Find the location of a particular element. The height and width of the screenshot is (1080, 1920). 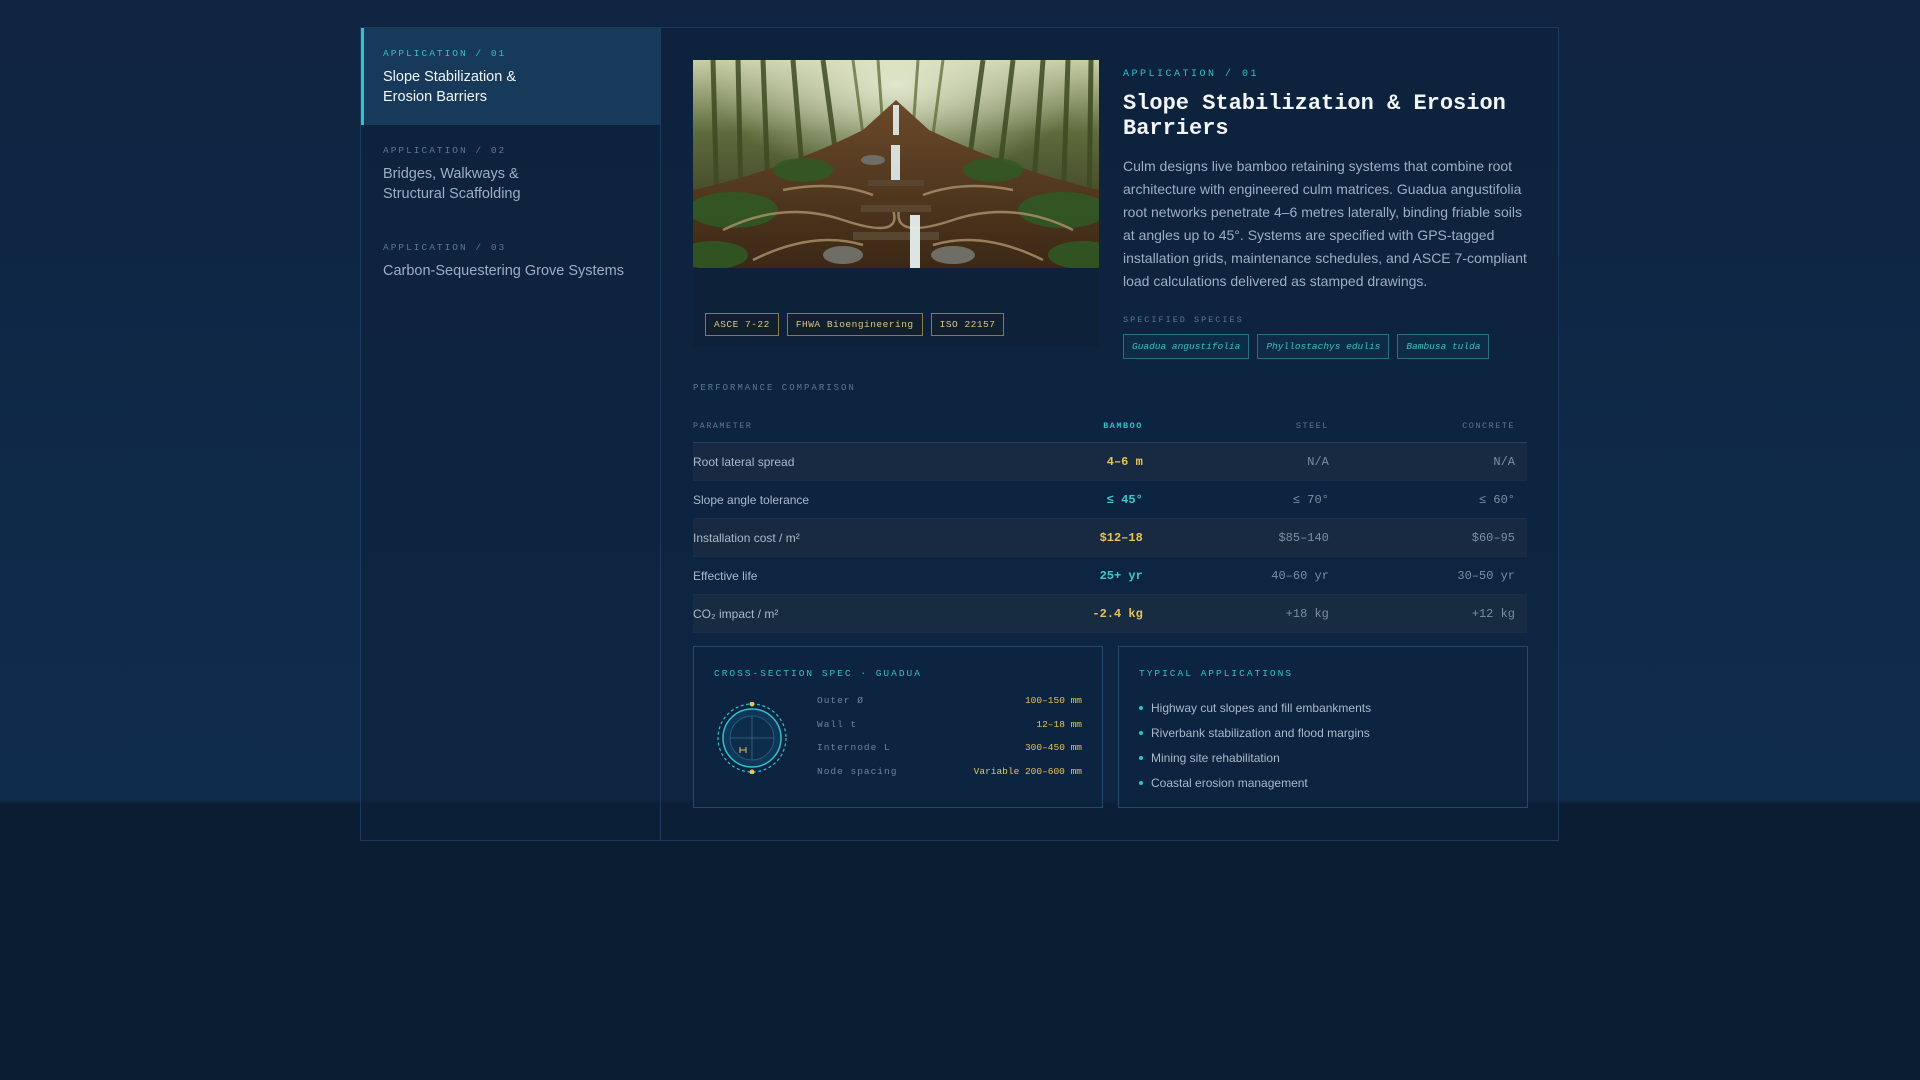

list-item: Coastal erosion management is located at coordinates (1255, 782).